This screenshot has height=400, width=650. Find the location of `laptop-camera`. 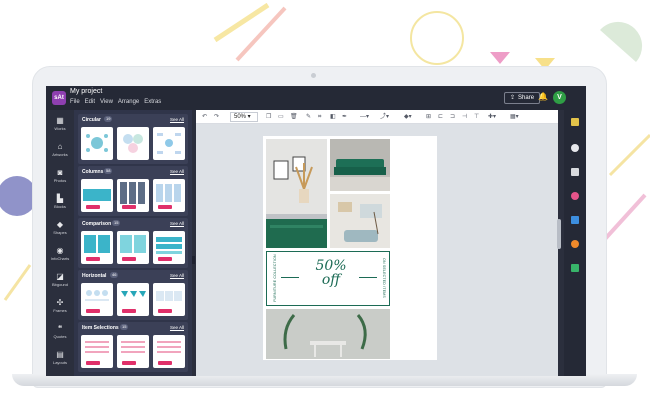

laptop-camera is located at coordinates (313, 75).